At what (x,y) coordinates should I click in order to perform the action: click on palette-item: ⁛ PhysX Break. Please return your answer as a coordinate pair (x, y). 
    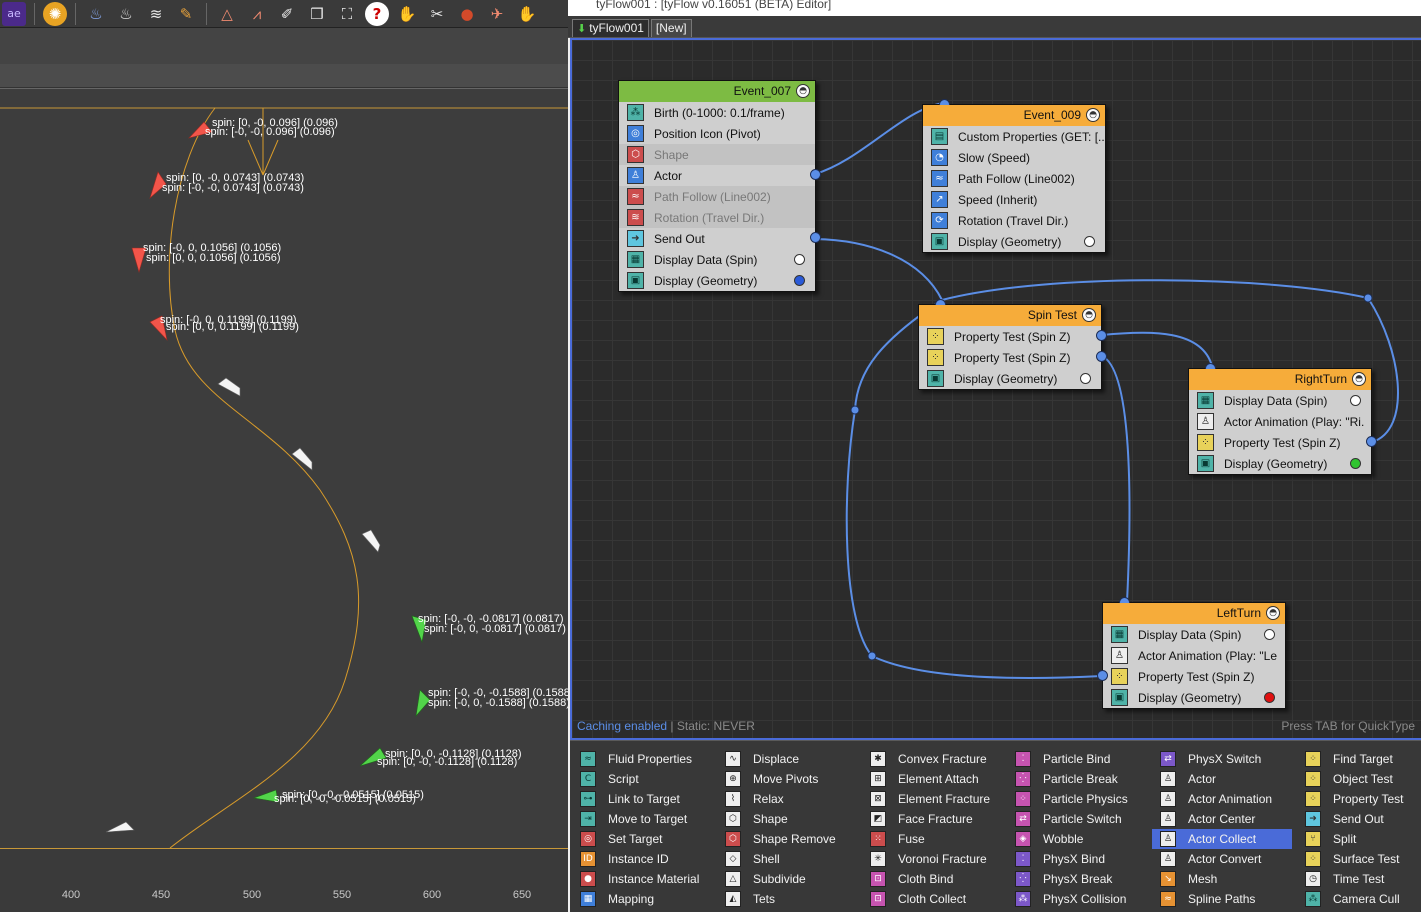
    Looking at the image, I should click on (1077, 879).